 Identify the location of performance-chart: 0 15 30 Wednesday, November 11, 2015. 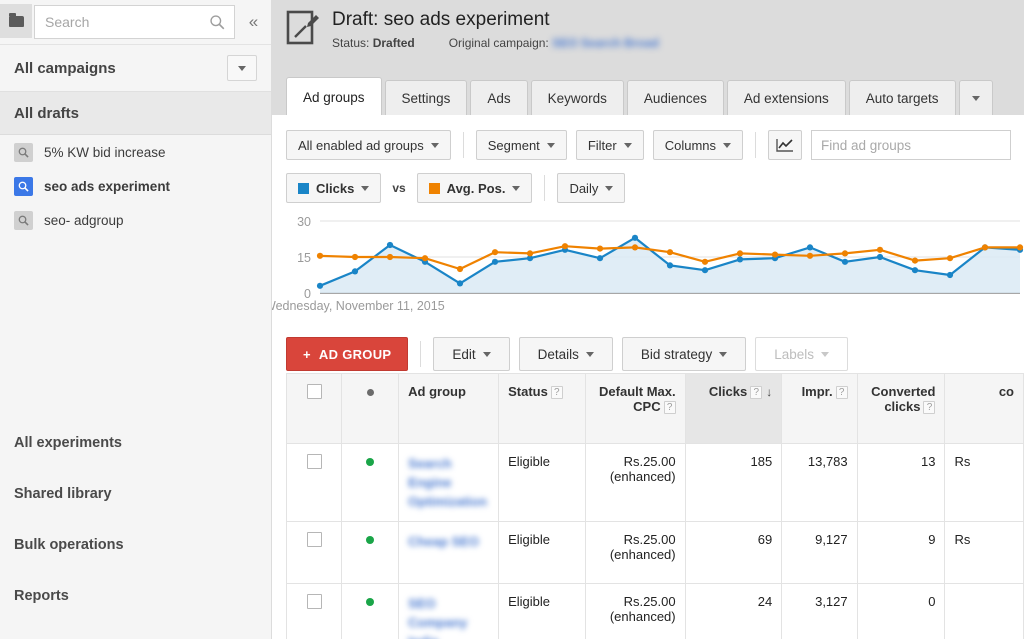
(648, 266).